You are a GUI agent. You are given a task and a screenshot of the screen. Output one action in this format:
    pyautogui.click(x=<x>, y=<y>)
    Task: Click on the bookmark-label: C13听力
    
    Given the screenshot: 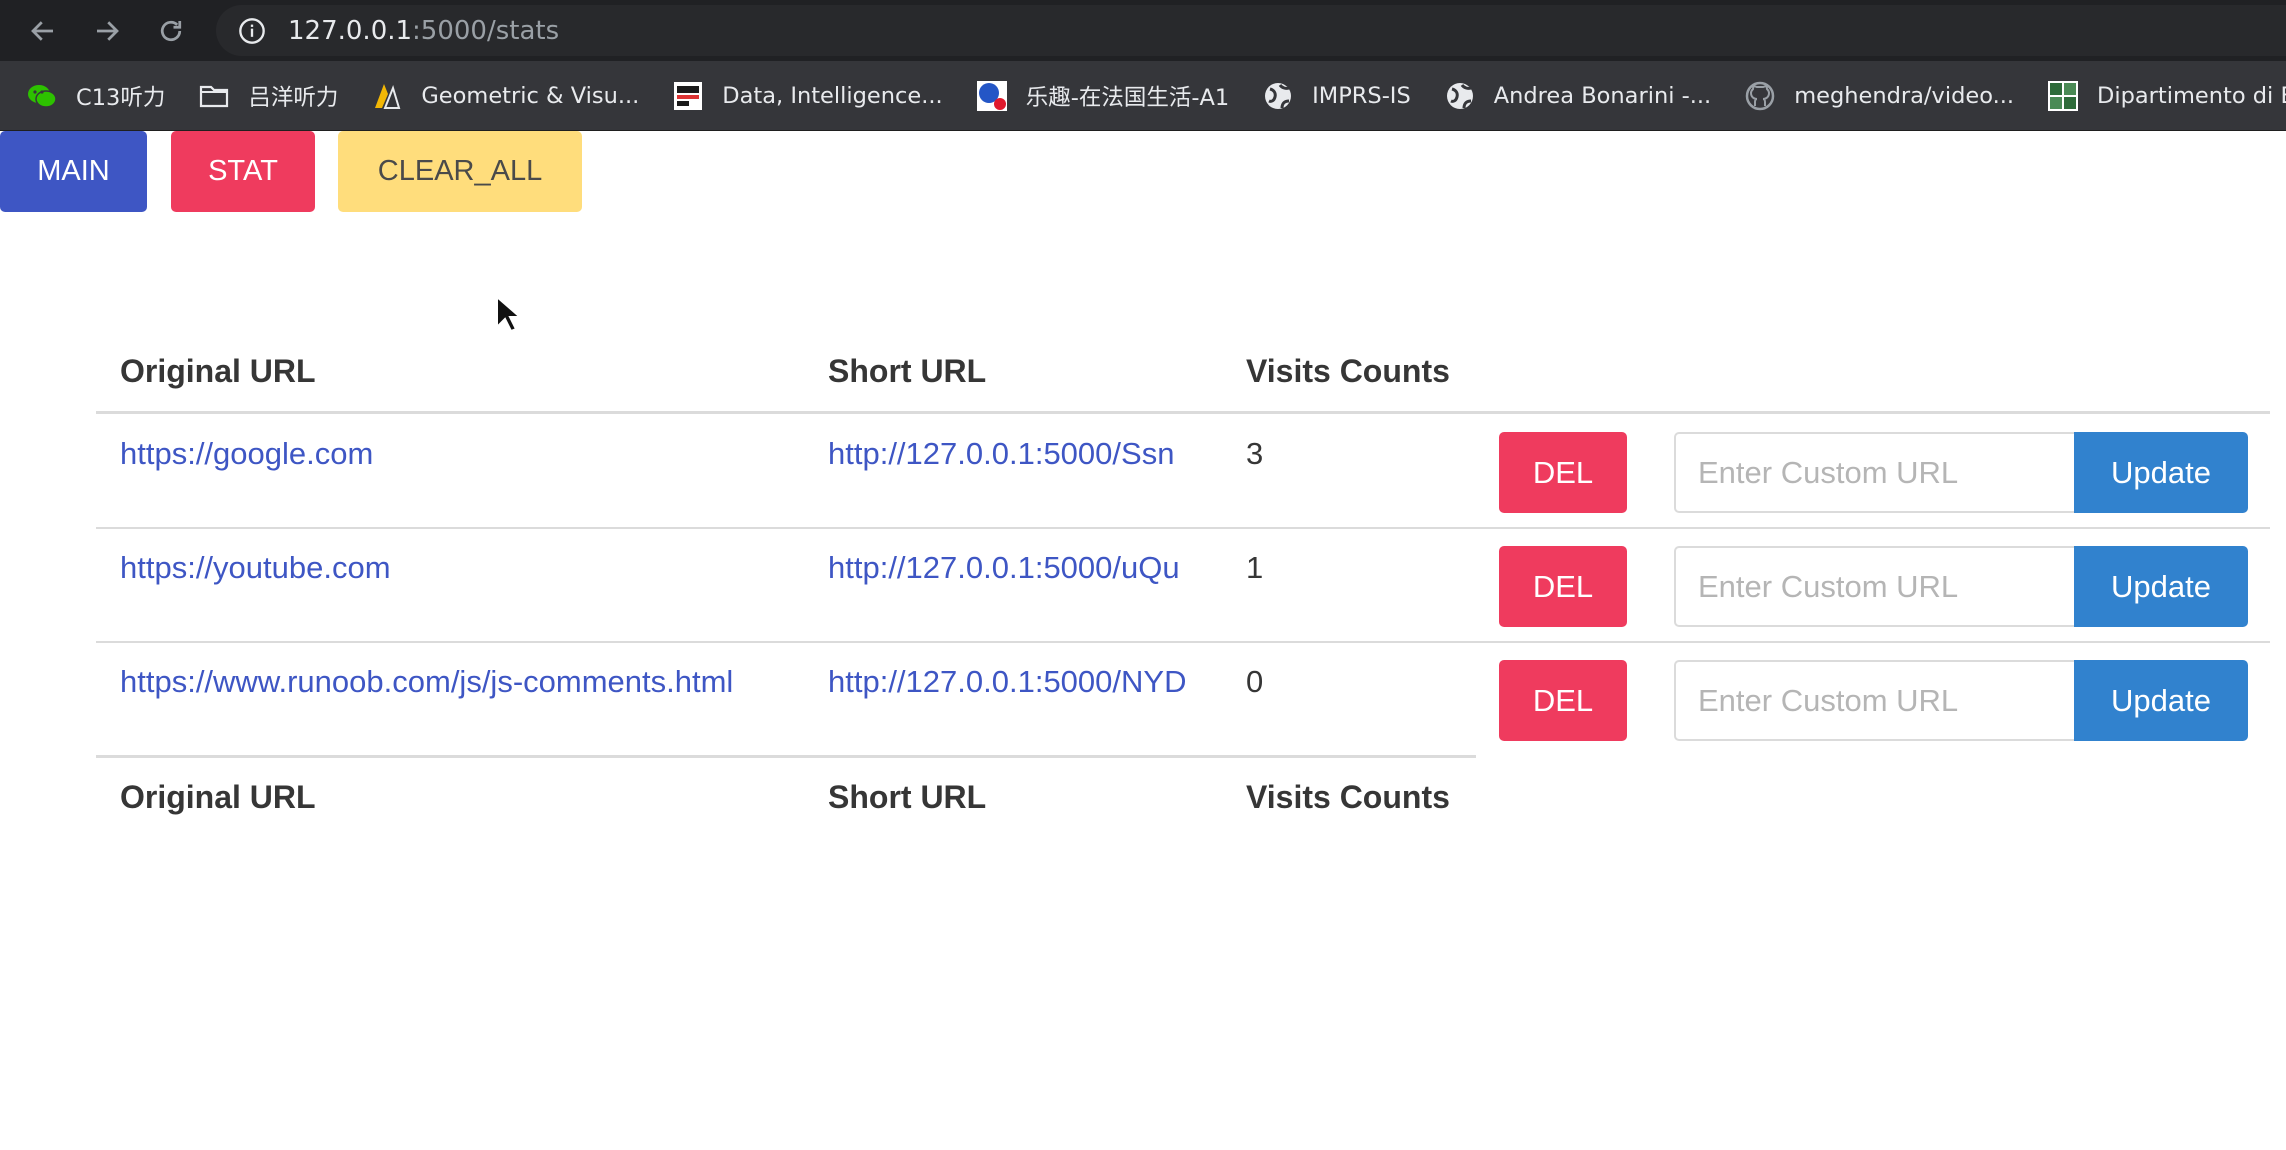 What is the action you would take?
    pyautogui.click(x=121, y=97)
    